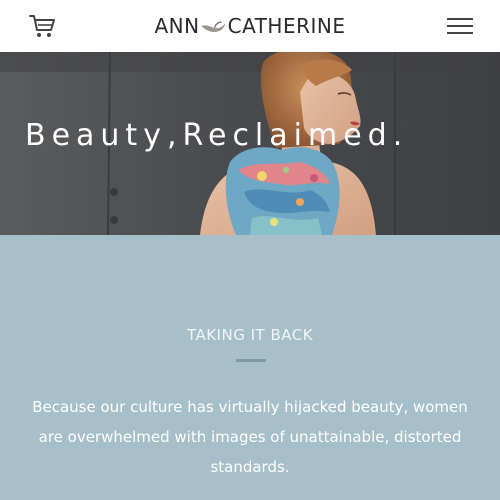 The height and width of the screenshot is (500, 500). I want to click on site-header: Ann Catherine, so click(250, 26).